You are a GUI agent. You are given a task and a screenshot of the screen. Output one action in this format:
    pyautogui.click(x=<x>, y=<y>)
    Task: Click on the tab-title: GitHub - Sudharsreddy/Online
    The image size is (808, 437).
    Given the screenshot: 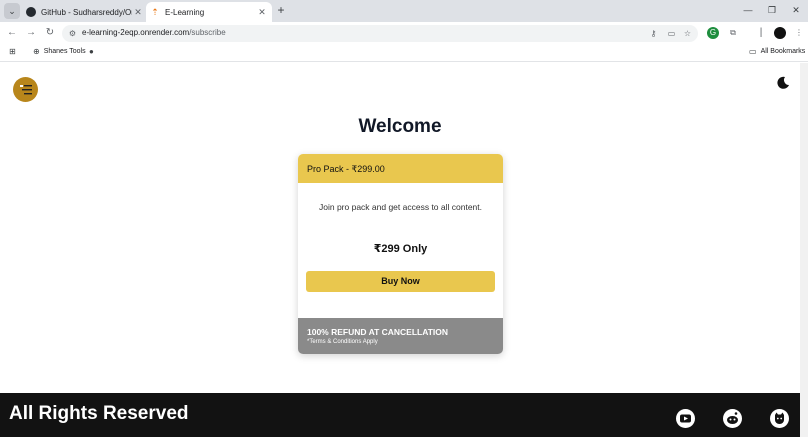 What is the action you would take?
    pyautogui.click(x=86, y=12)
    